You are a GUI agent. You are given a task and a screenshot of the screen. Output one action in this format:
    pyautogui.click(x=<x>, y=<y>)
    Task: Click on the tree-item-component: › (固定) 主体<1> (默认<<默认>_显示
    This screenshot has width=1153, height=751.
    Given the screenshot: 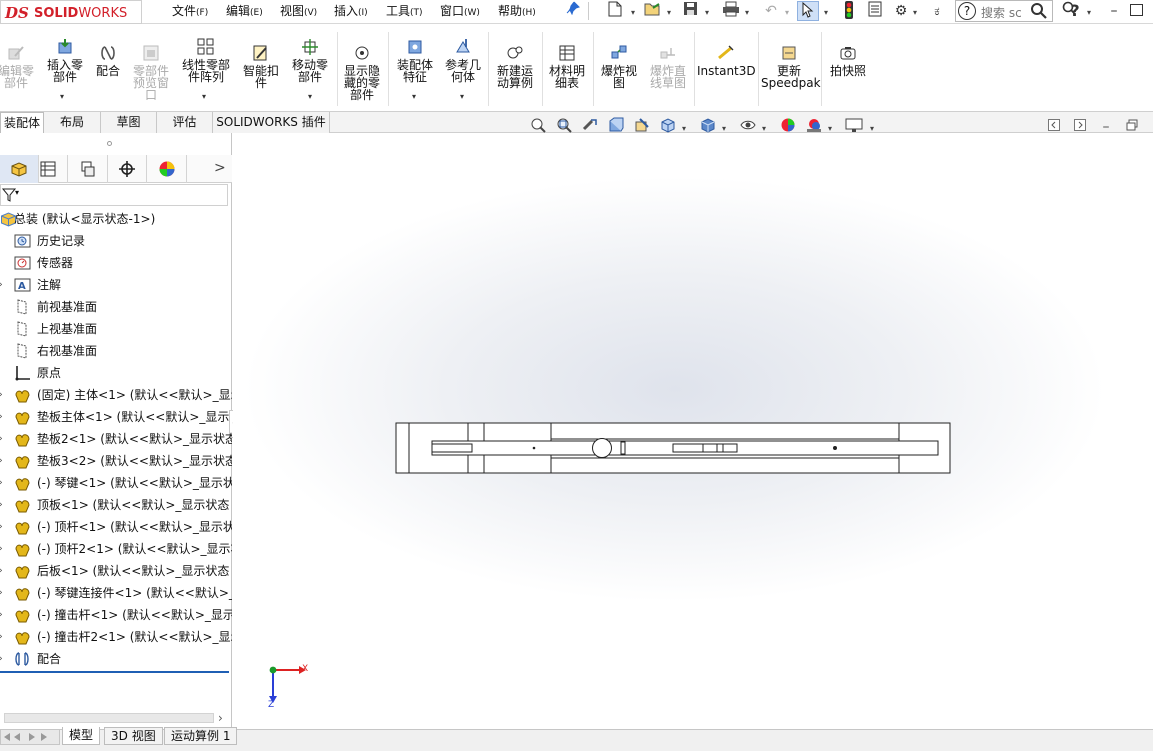 What is the action you would take?
    pyautogui.click(x=116, y=395)
    